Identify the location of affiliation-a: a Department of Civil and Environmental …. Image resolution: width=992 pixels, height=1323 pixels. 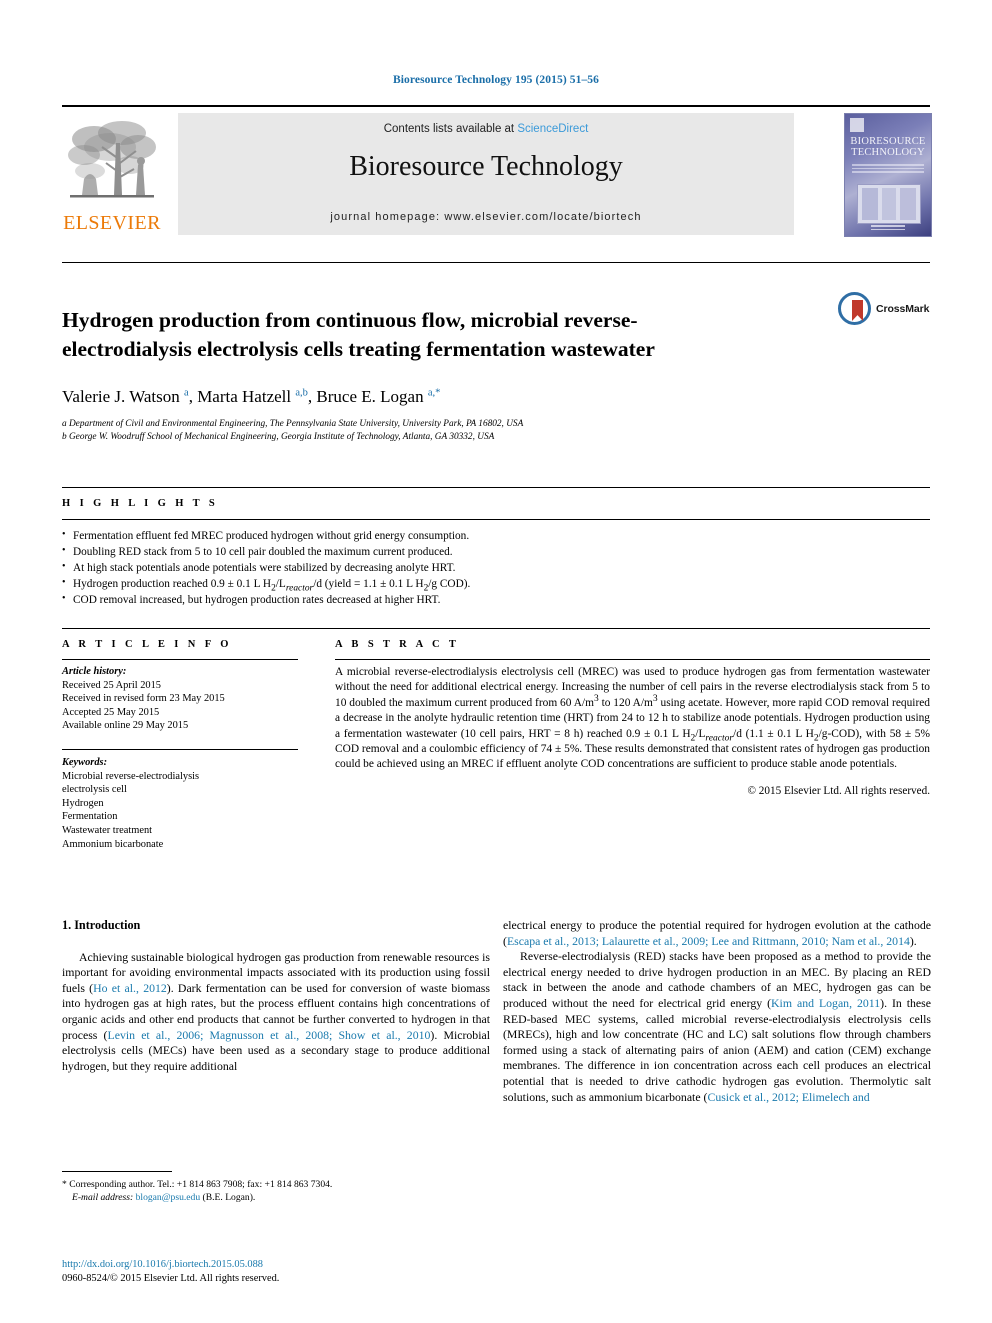
(293, 424).